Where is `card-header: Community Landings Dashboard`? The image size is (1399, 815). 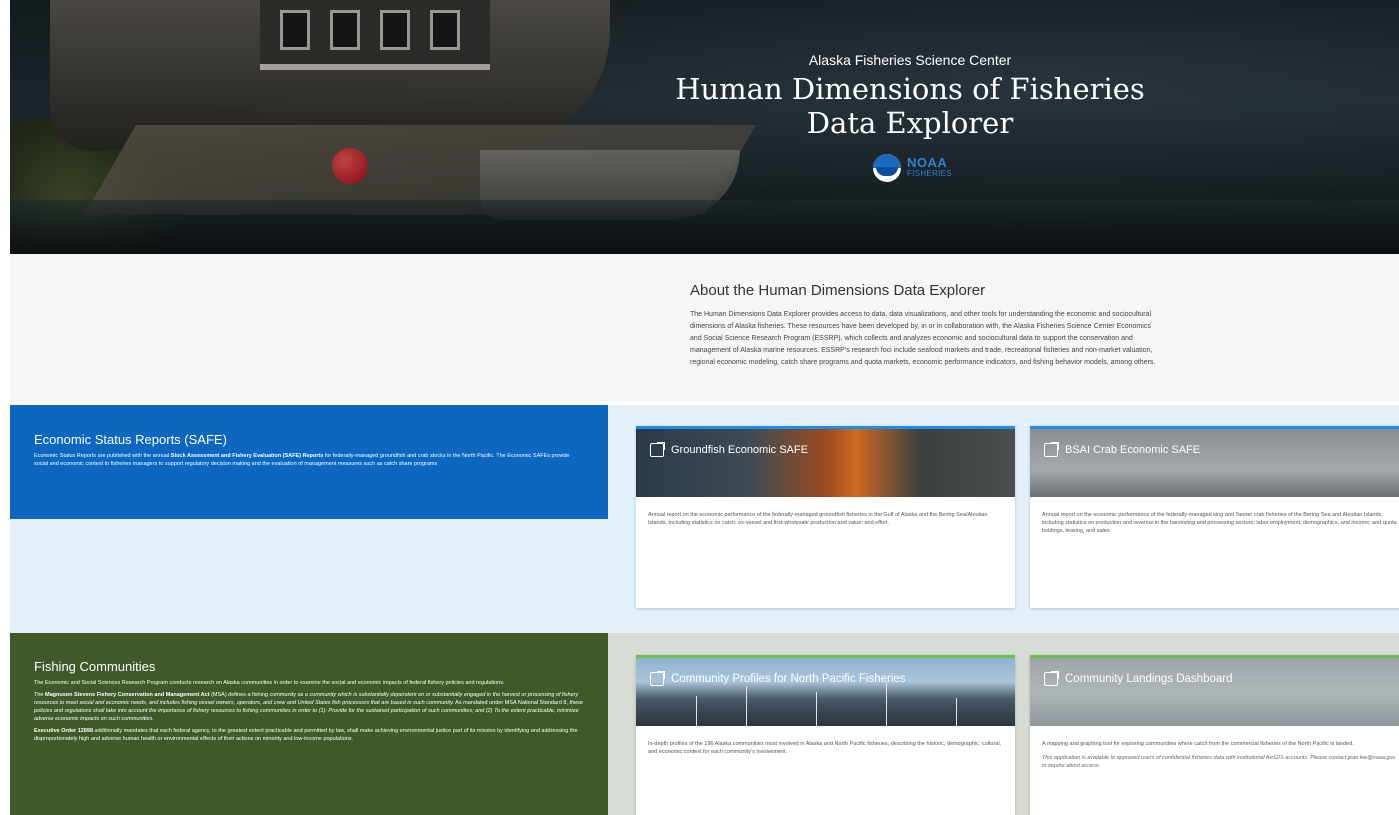
card-header: Community Landings Dashboard is located at coordinates (1138, 678).